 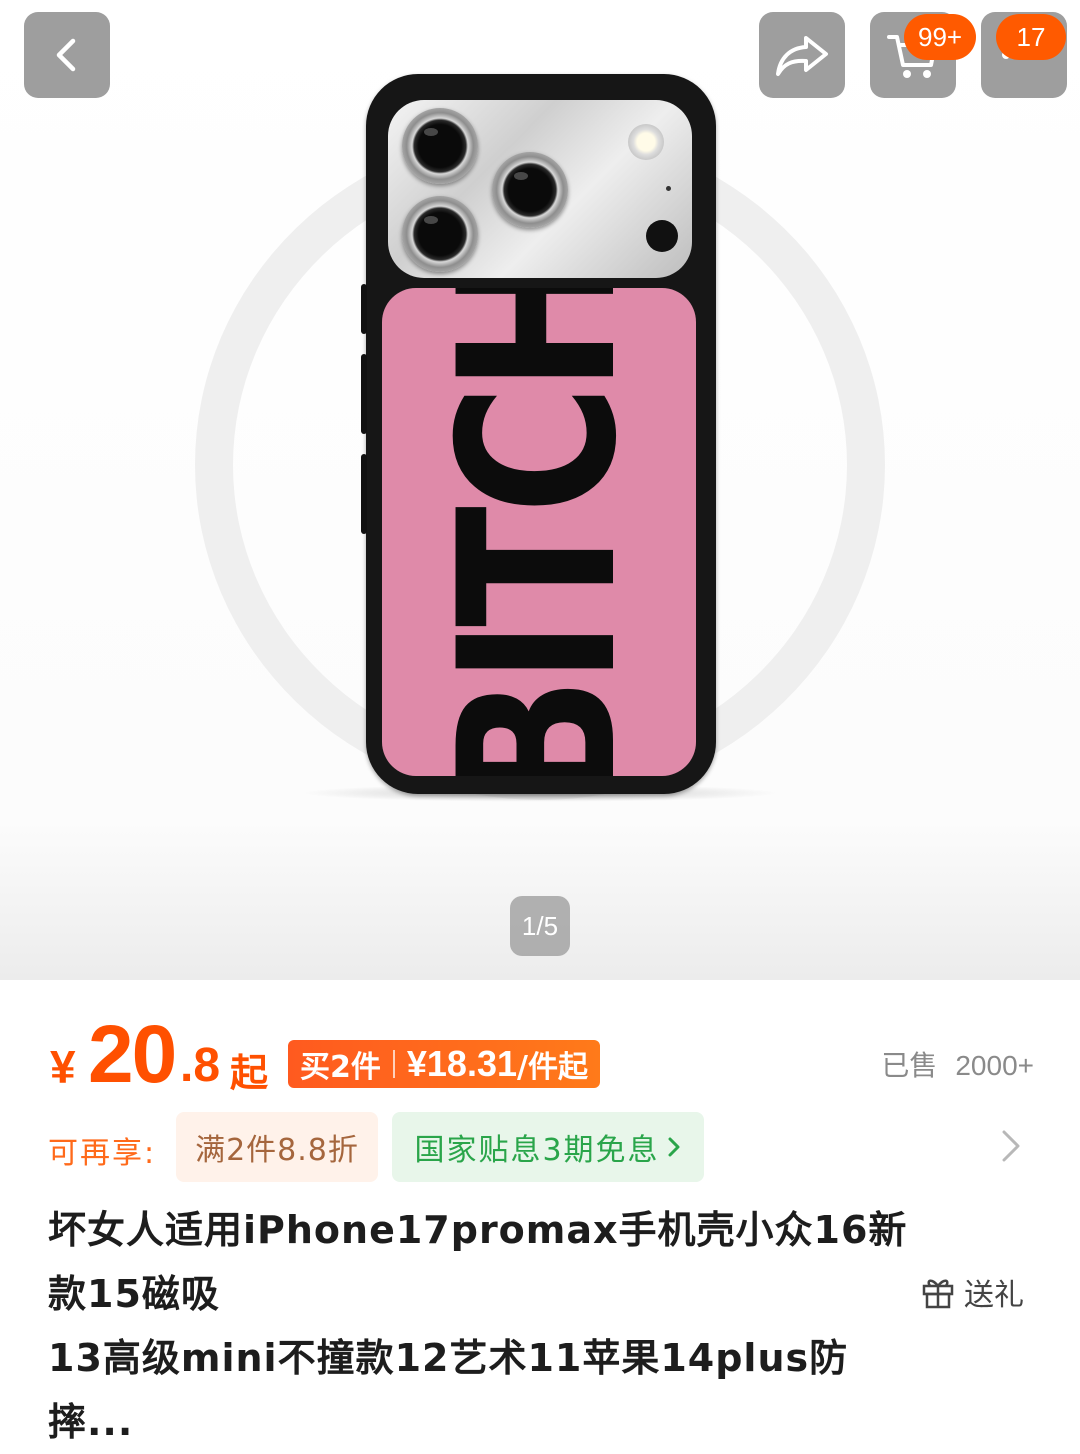 What do you see at coordinates (940, 37) in the screenshot?
I see `cart-count-badge: 99+` at bounding box center [940, 37].